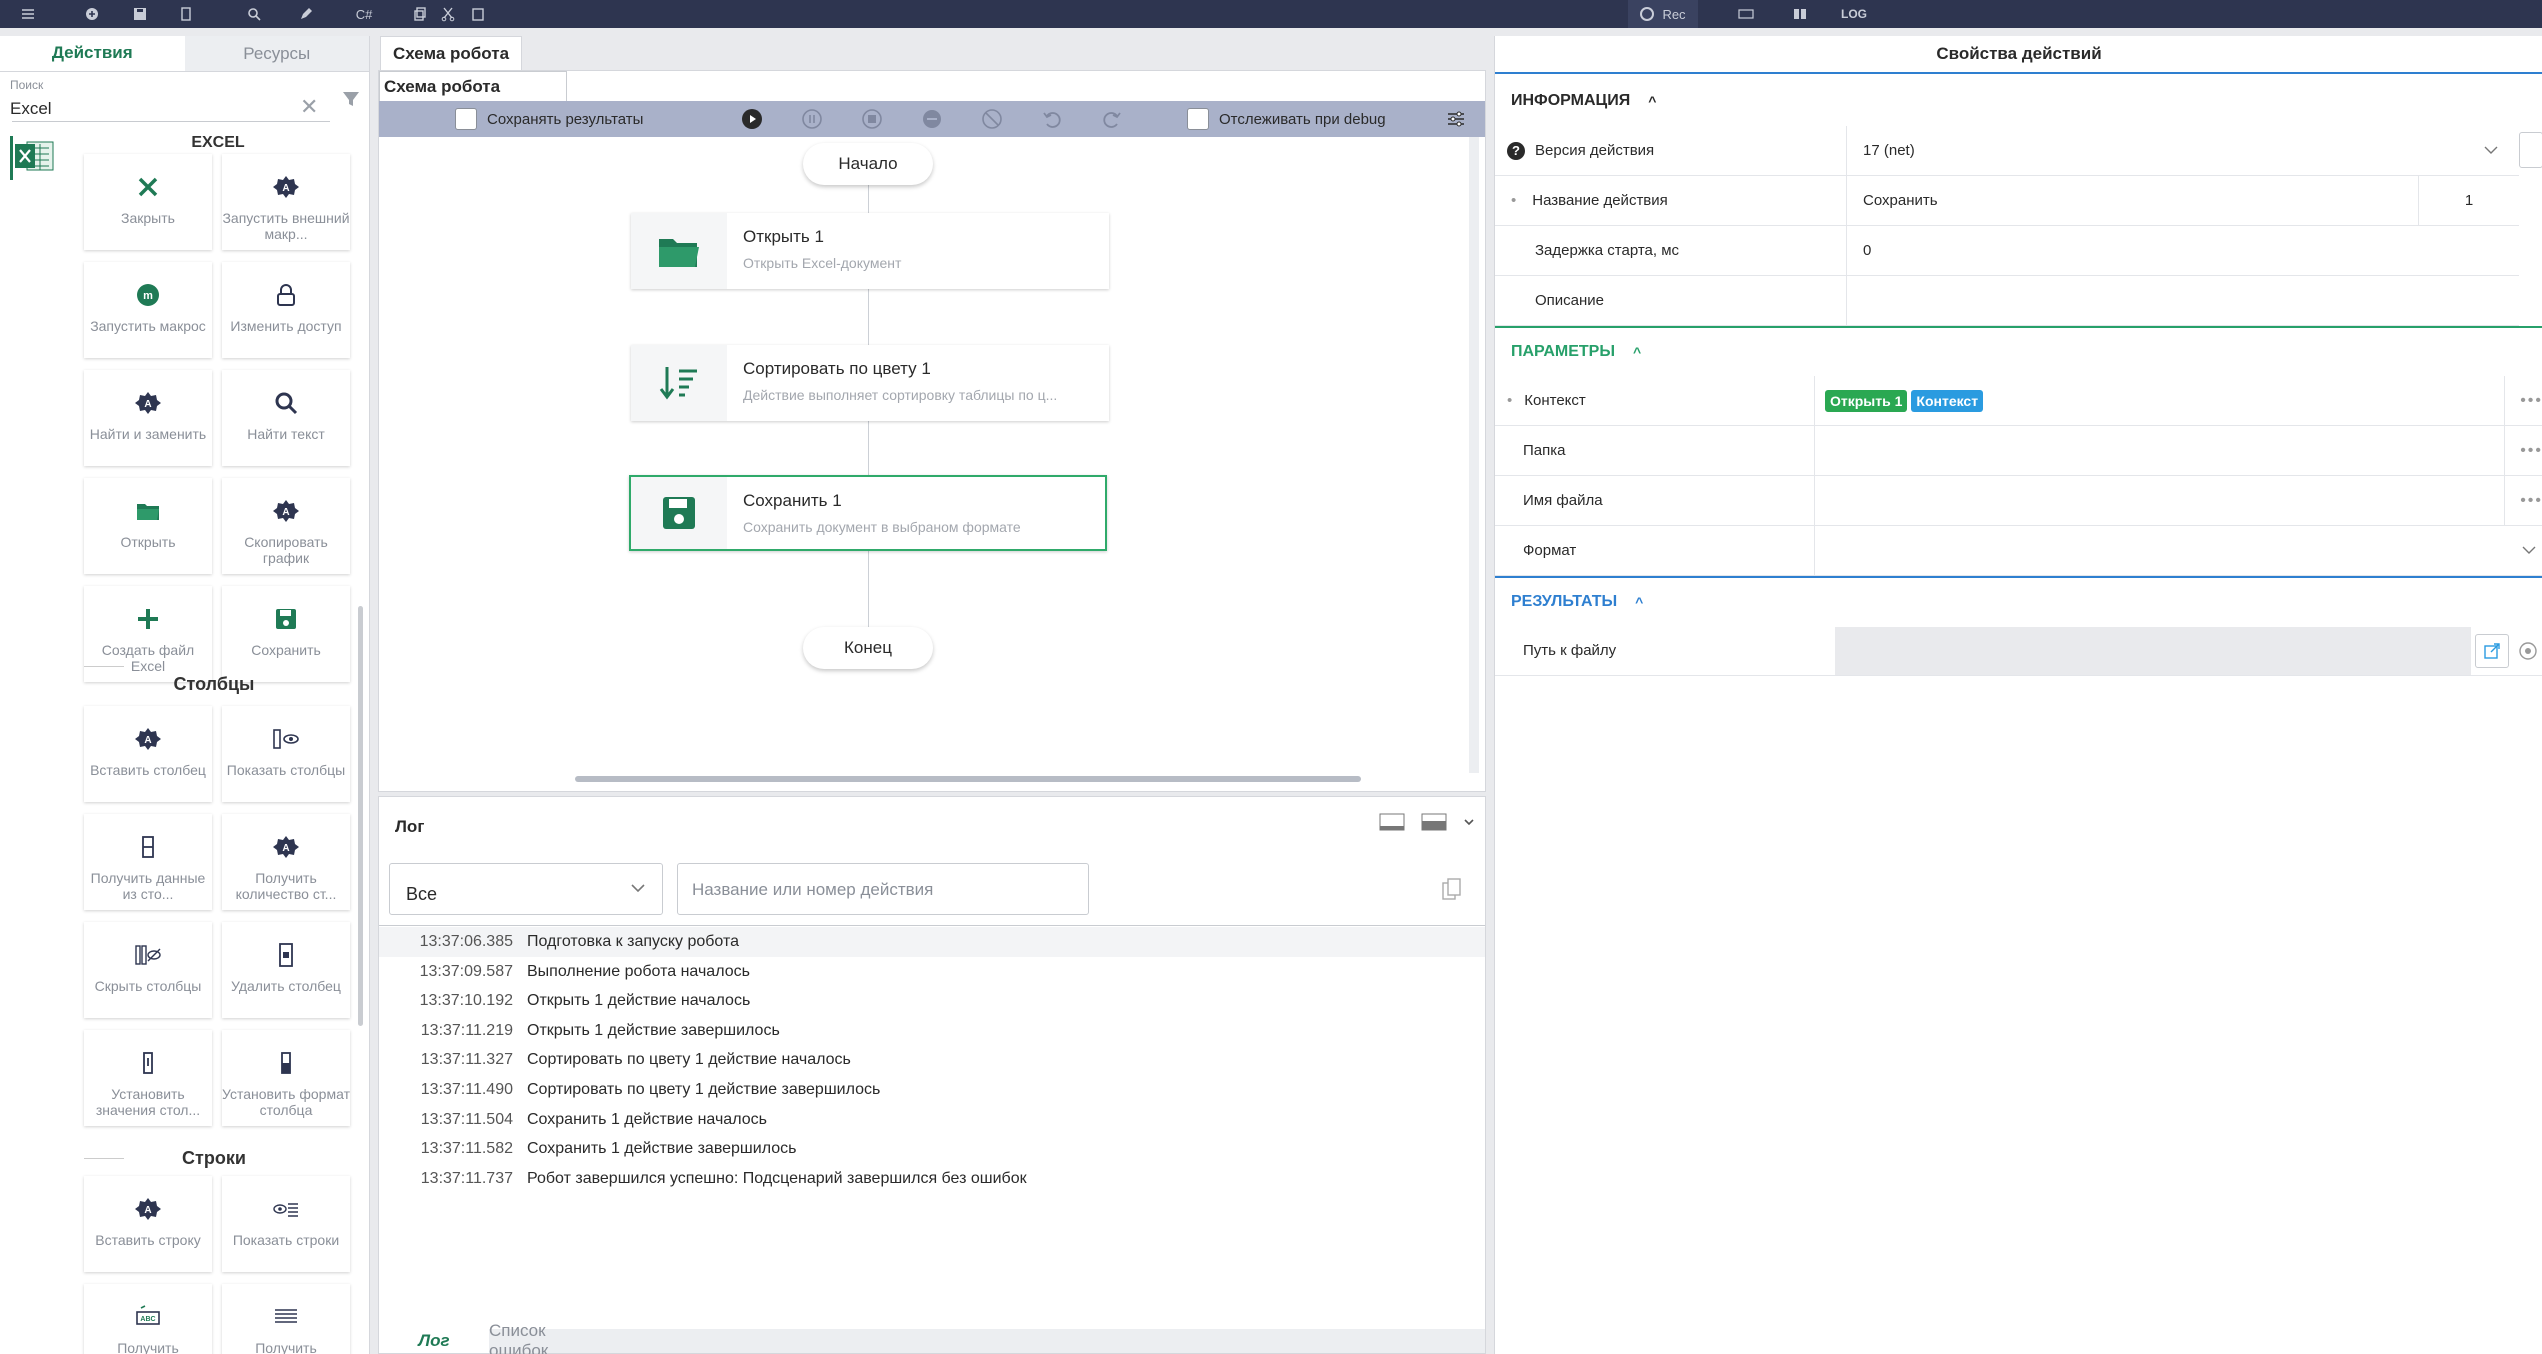 The height and width of the screenshot is (1354, 2542). I want to click on excel-category-icon, so click(34, 158).